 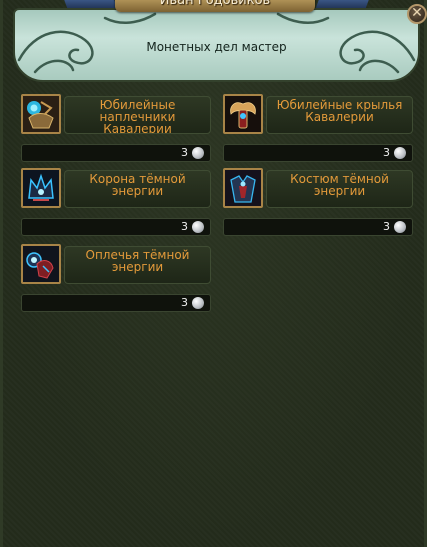 What do you see at coordinates (137, 185) in the screenshot?
I see `item-name: Корона тёмной энергии` at bounding box center [137, 185].